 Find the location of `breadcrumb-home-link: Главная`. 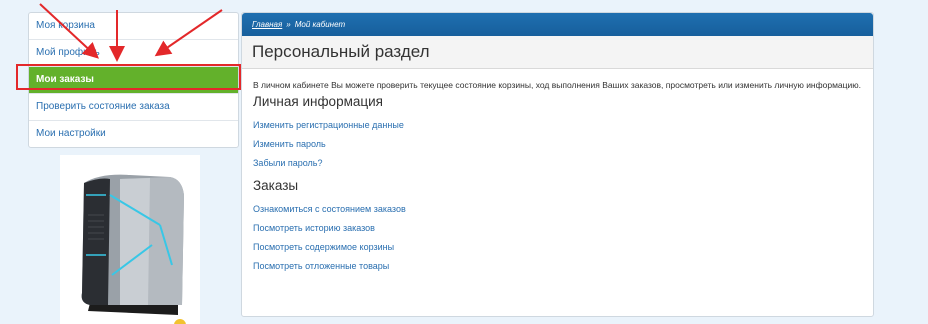

breadcrumb-home-link: Главная is located at coordinates (267, 24).